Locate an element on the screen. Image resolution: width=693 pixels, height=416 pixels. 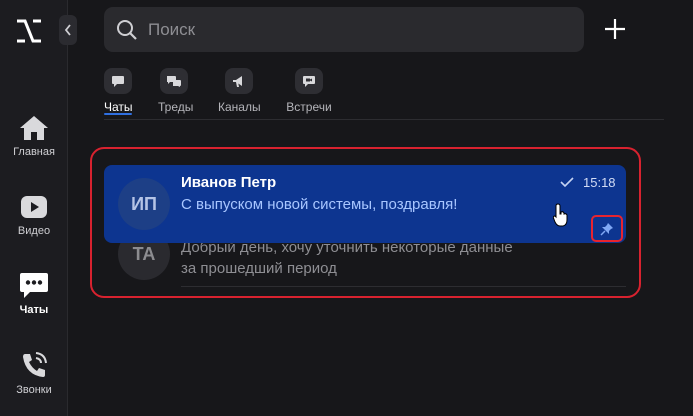
rail-item-label: Главная is located at coordinates (34, 152).